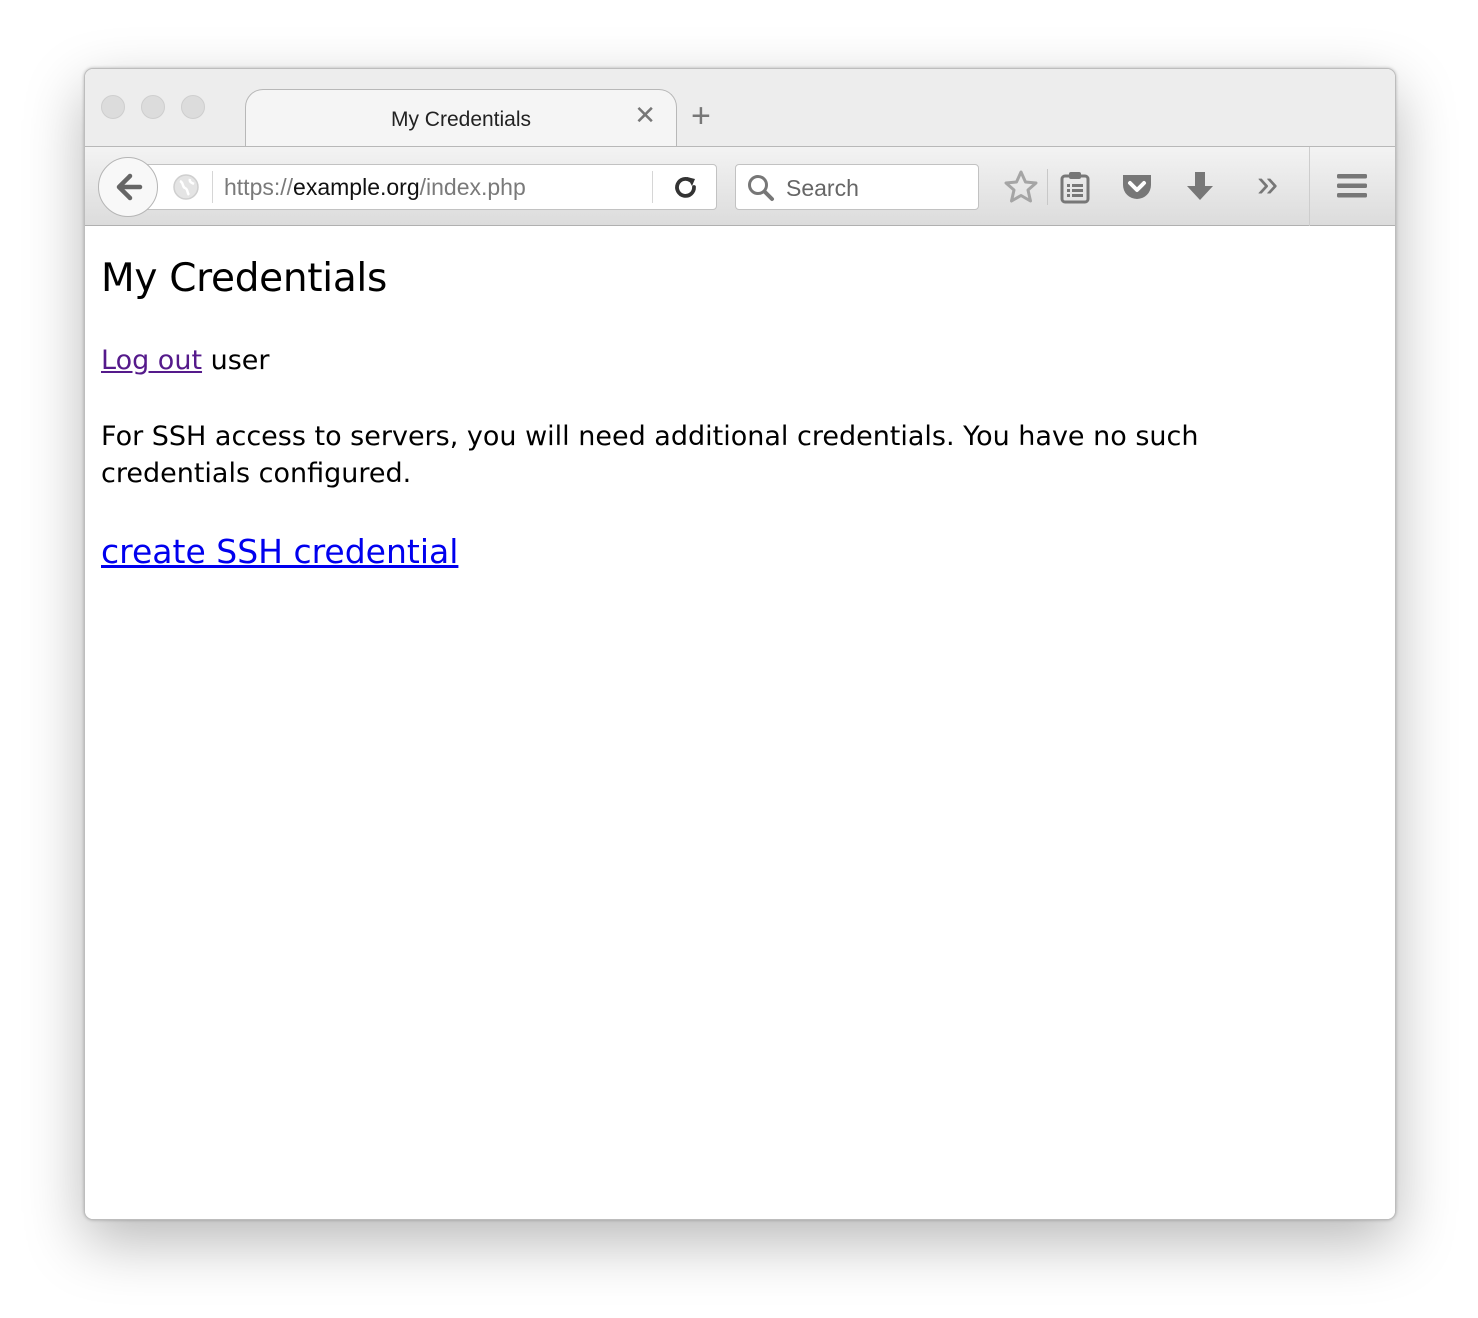 This screenshot has width=1478, height=1318. Describe the element at coordinates (153, 107) in the screenshot. I see `window-minimize-button` at that location.